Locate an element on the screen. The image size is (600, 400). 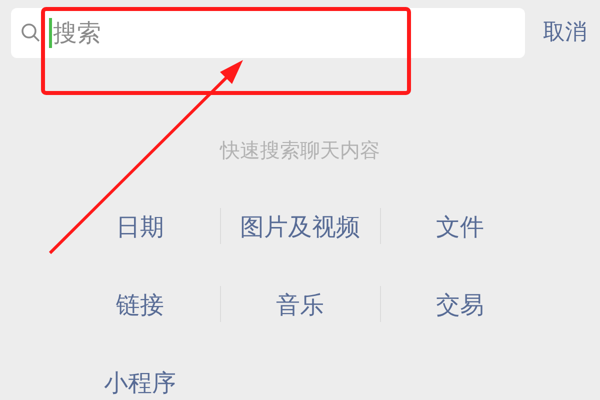
category-link: 文件 is located at coordinates (460, 227).